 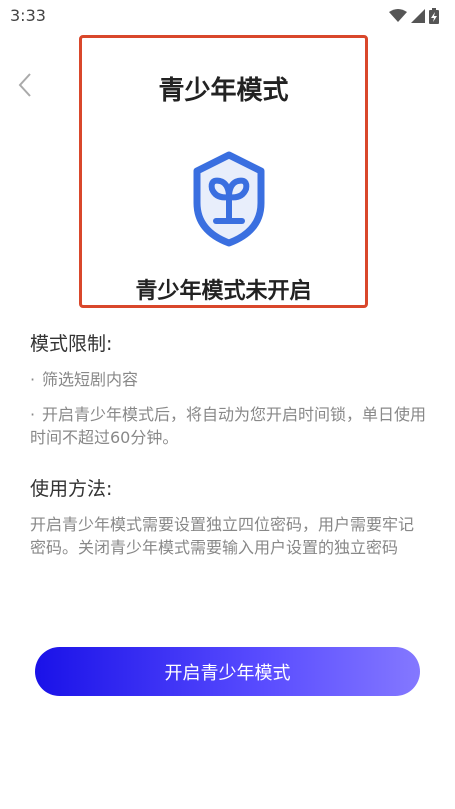 What do you see at coordinates (71, 344) in the screenshot?
I see `restrictions-title: 模式限制:` at bounding box center [71, 344].